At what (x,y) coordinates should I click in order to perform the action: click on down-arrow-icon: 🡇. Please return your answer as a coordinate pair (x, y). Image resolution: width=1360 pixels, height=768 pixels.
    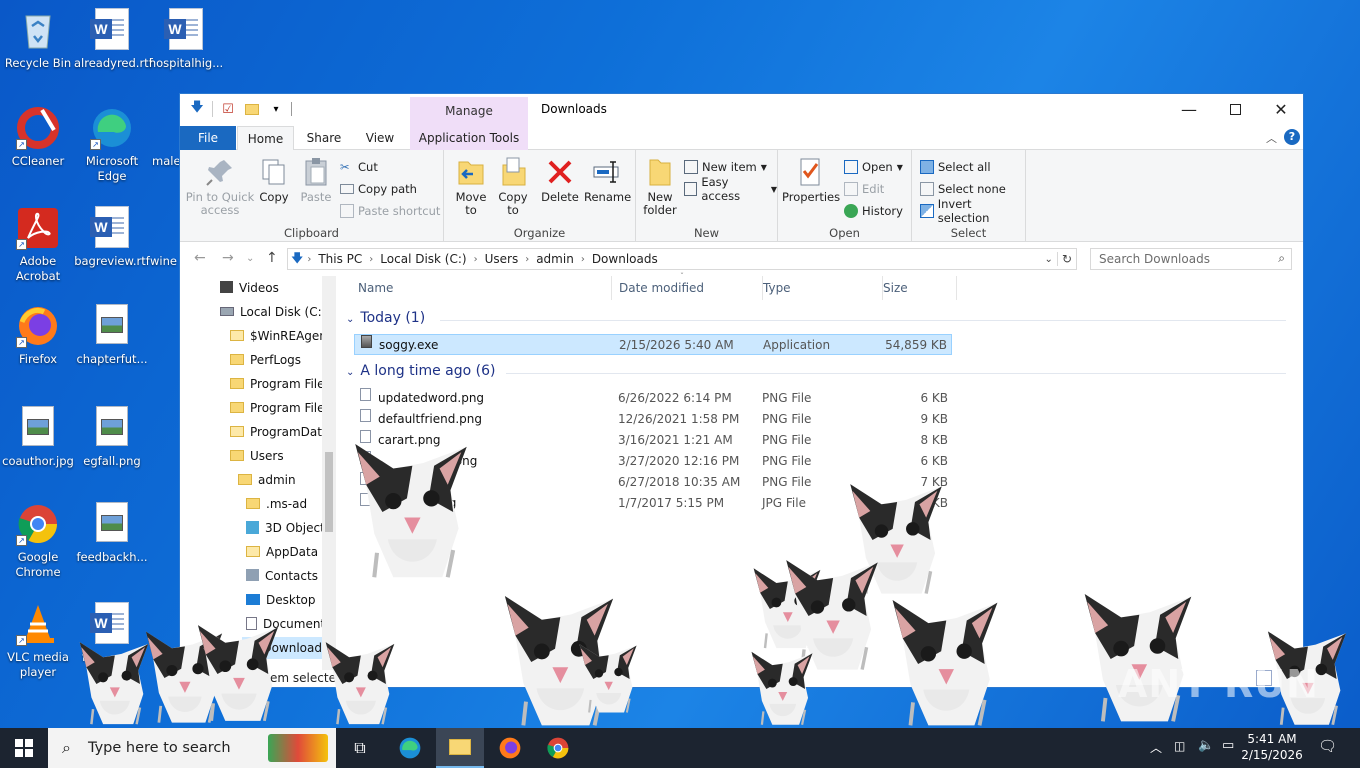
    Looking at the image, I should click on (197, 109).